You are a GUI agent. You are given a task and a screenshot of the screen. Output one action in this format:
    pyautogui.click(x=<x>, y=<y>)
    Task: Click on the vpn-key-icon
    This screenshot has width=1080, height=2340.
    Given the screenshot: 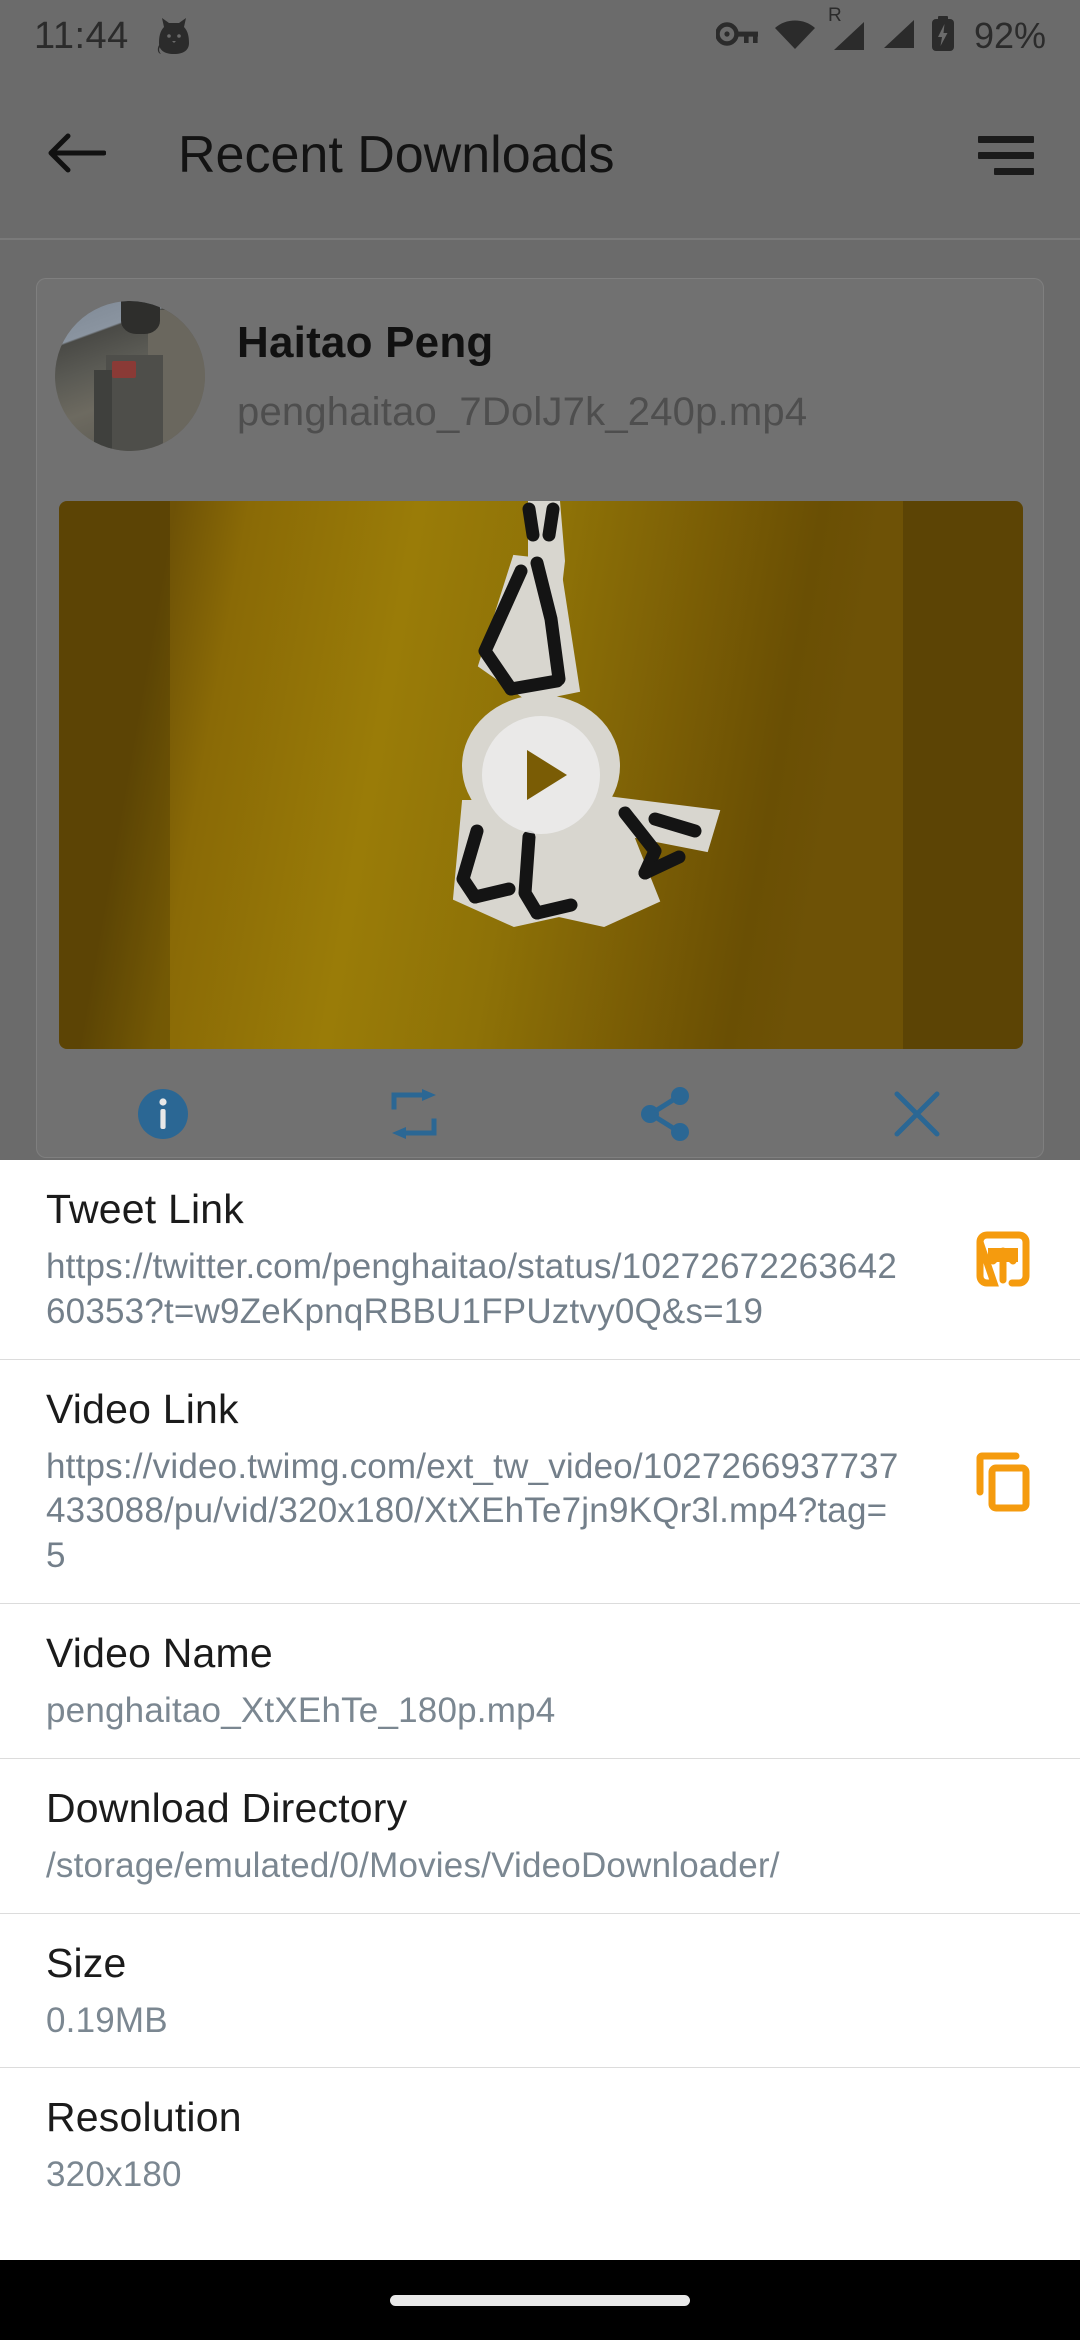 What is the action you would take?
    pyautogui.click(x=737, y=36)
    